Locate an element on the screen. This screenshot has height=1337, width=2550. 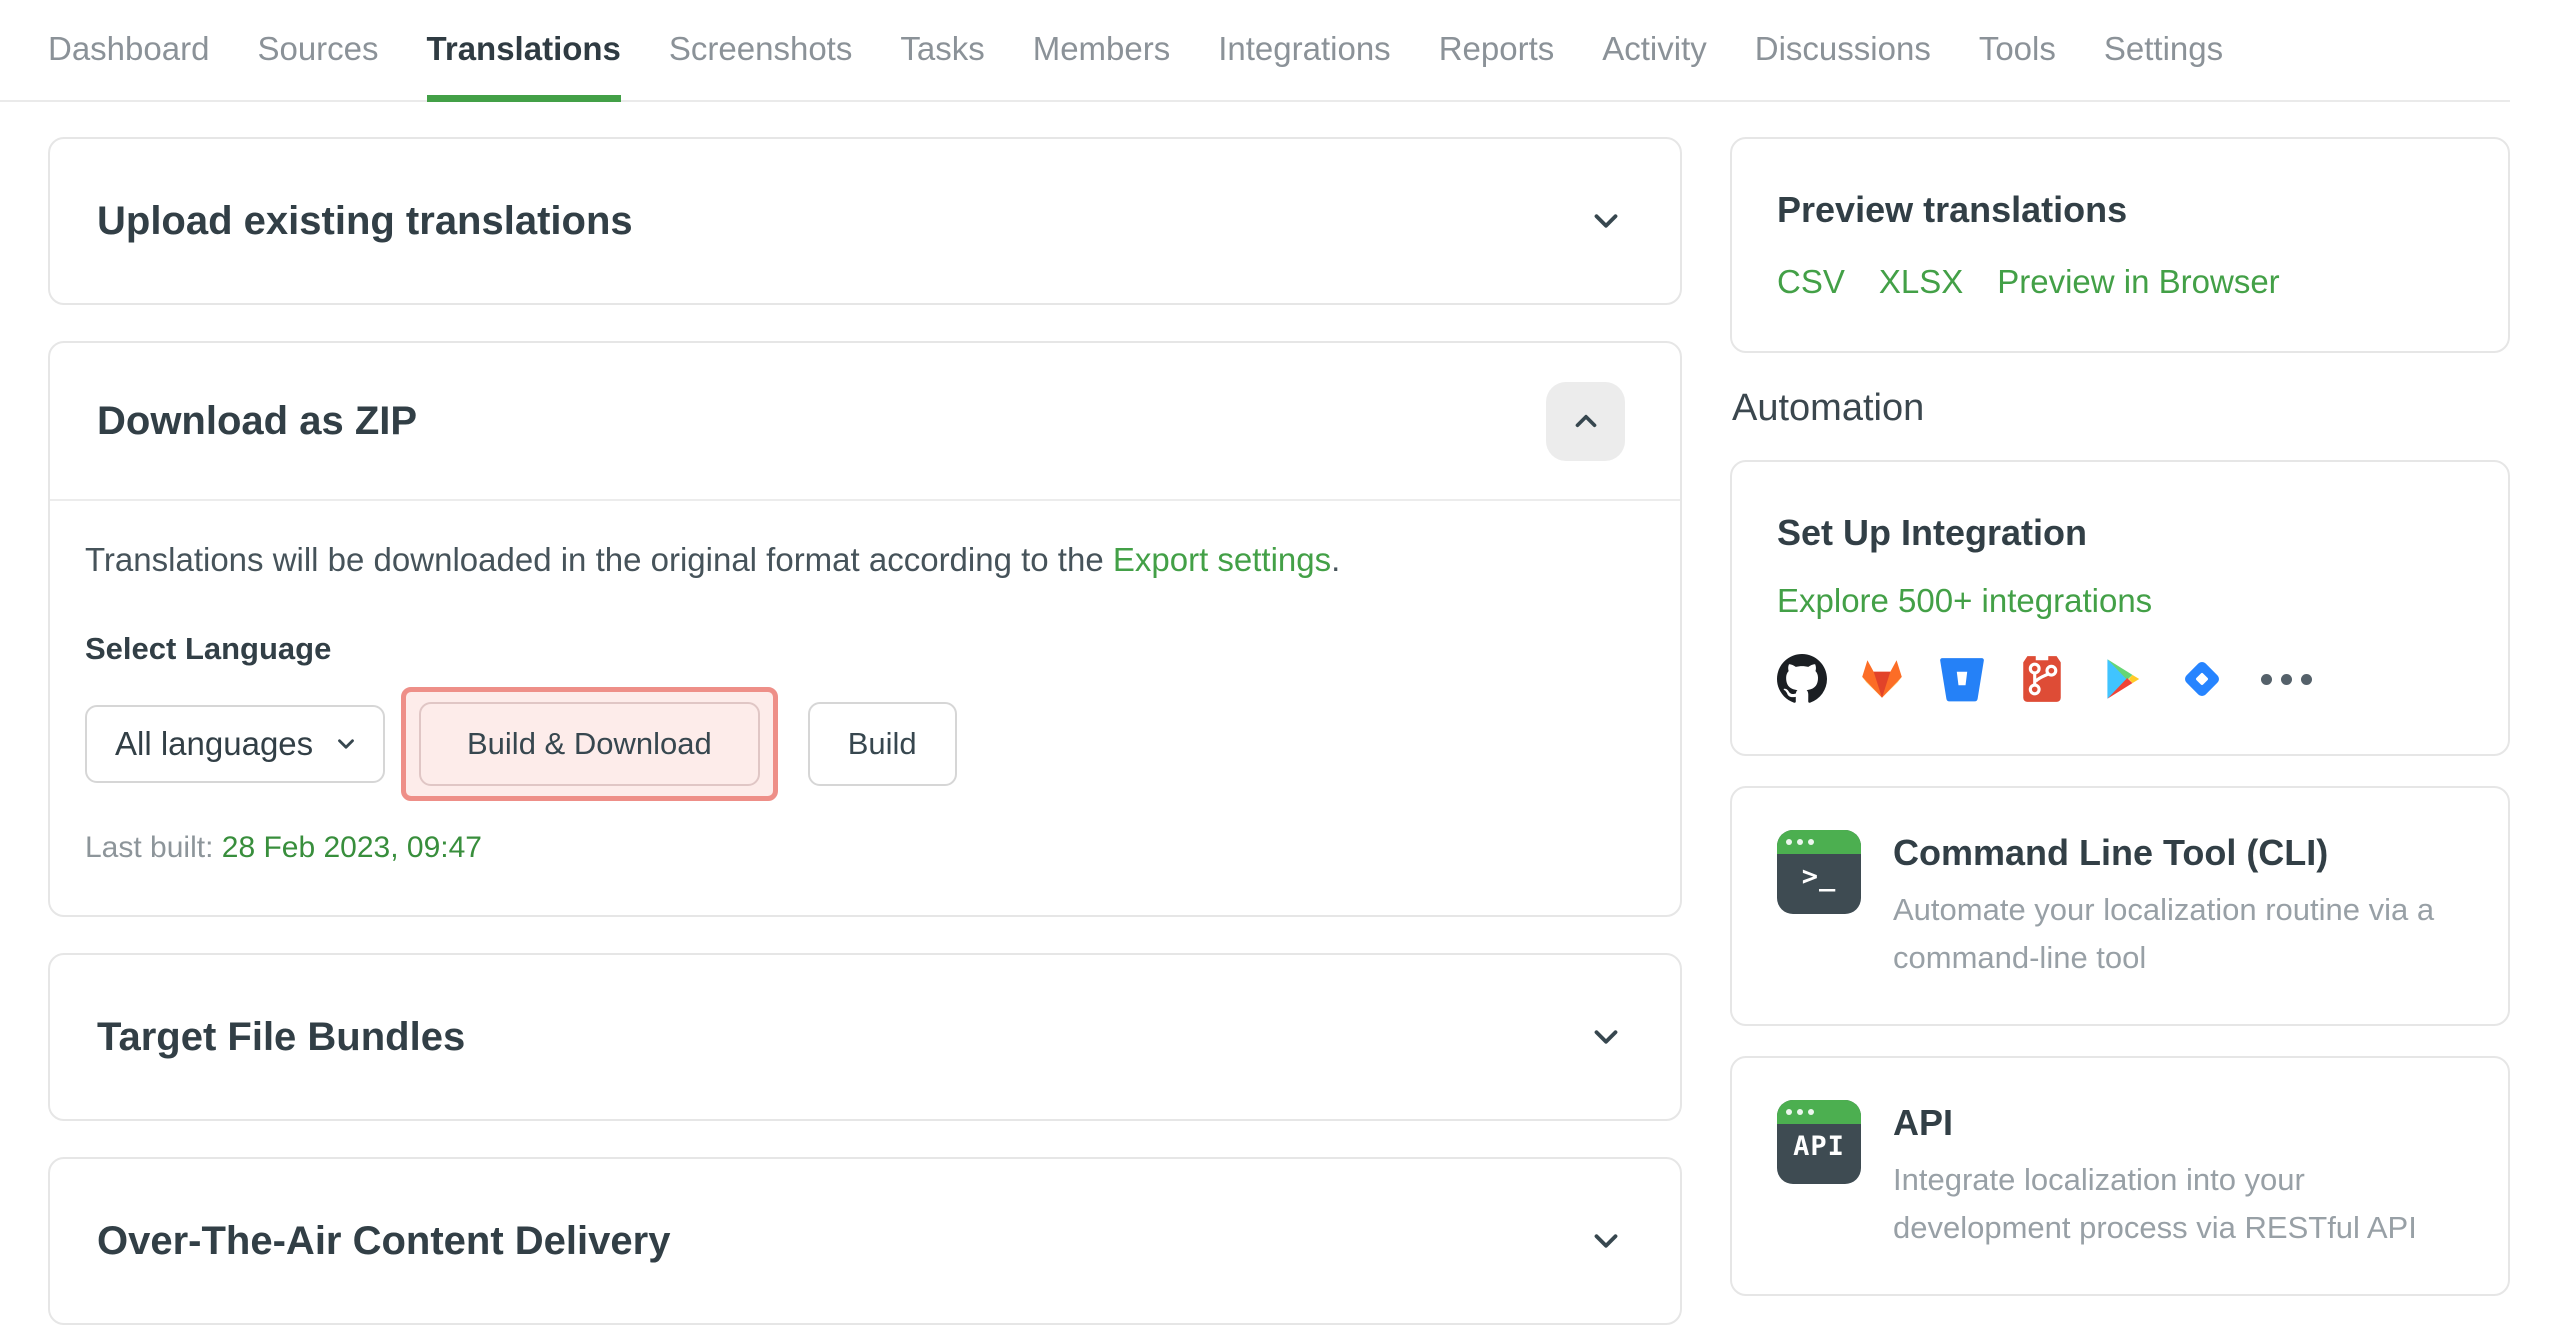
xlsx-link: XLSX is located at coordinates (1921, 282).